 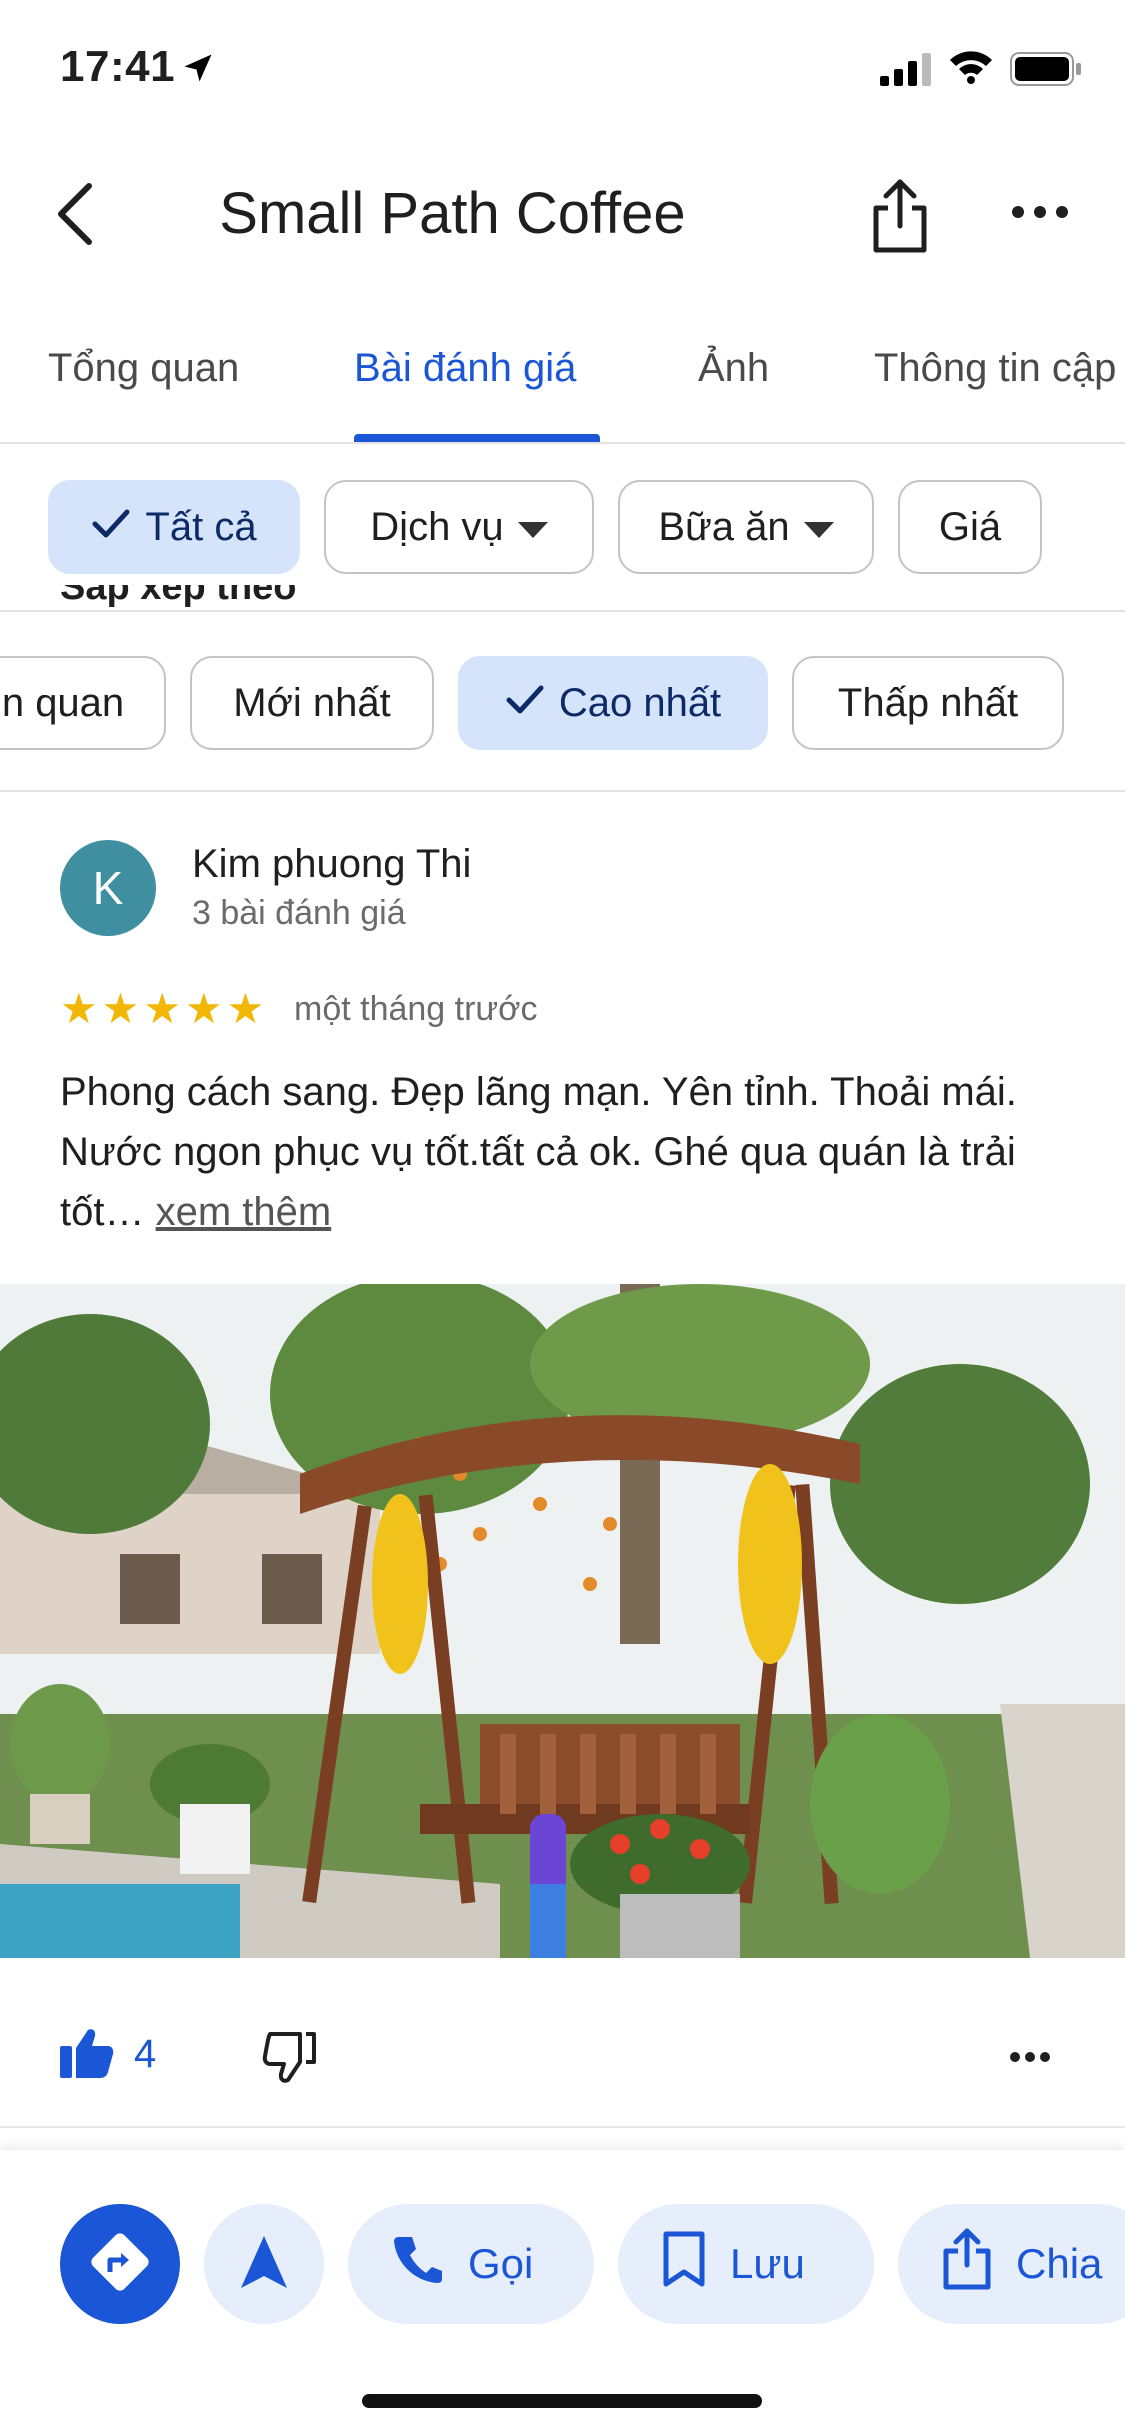 I want to click on wifi-icon, so click(x=971, y=68).